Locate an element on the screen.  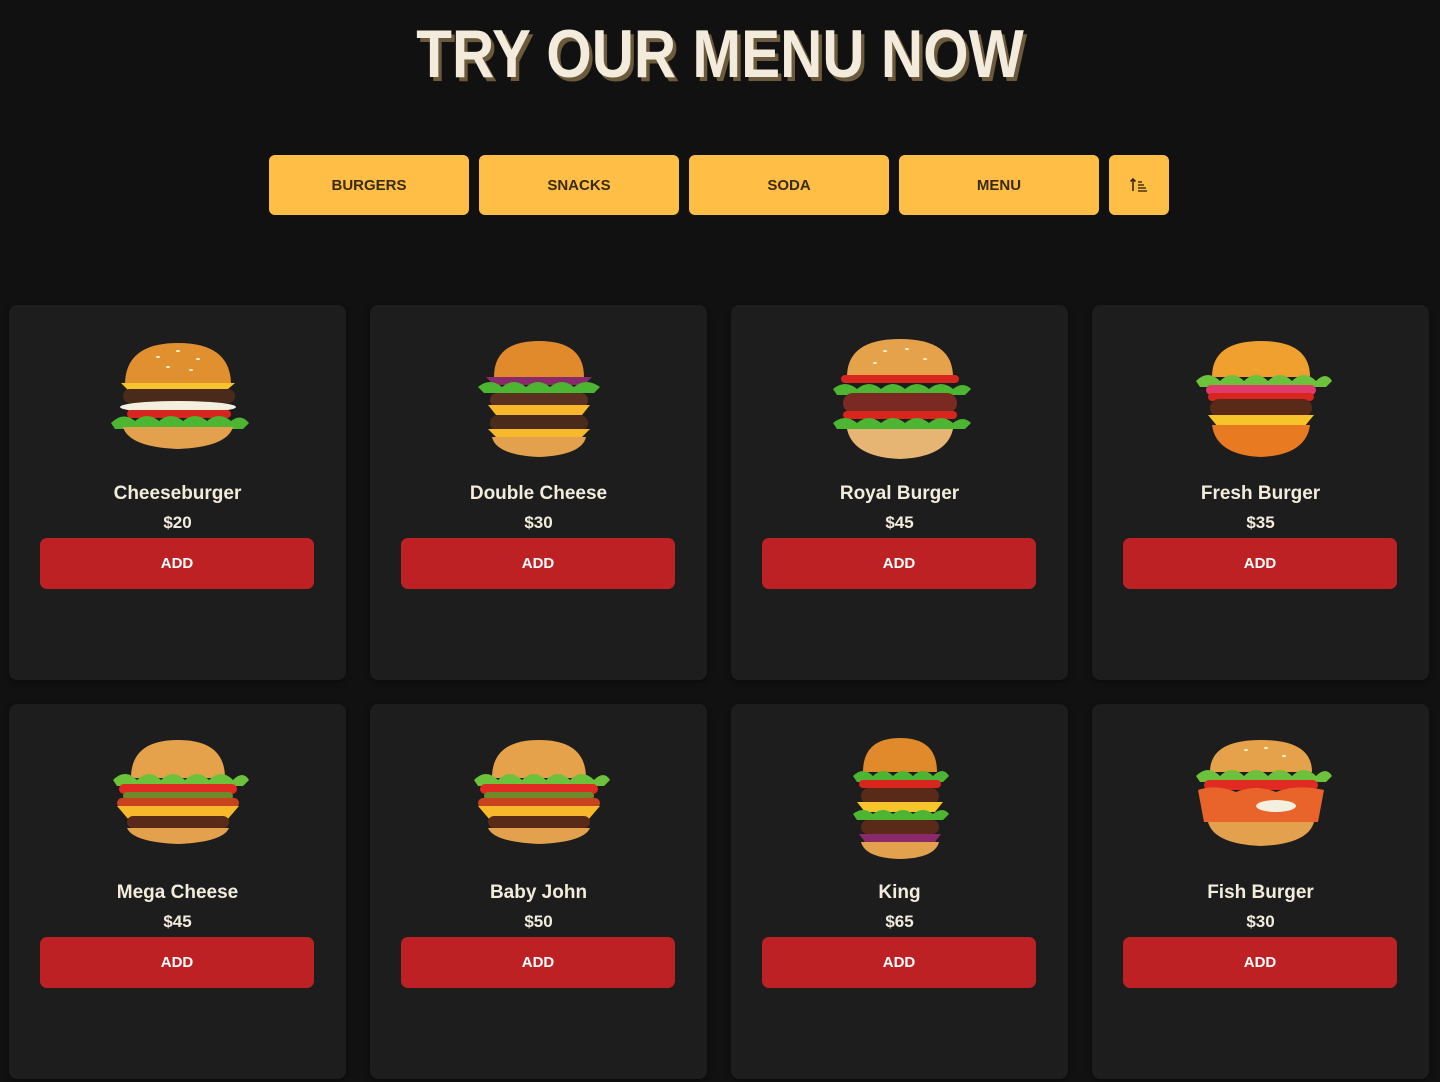
item-name: Fish Burger is located at coordinates (1260, 892).